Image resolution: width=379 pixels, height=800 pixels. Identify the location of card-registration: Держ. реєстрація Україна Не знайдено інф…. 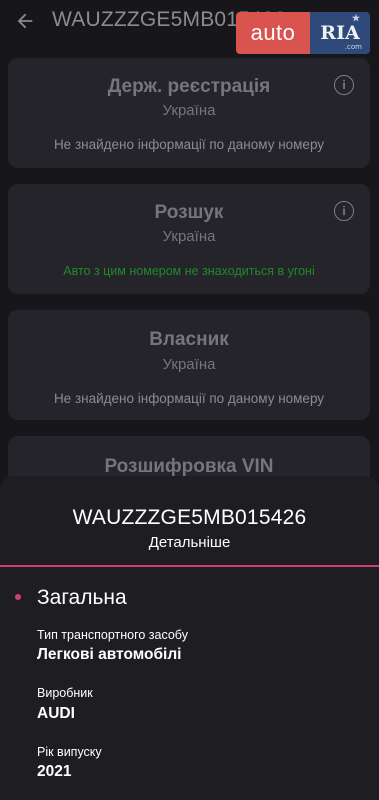
(189, 113).